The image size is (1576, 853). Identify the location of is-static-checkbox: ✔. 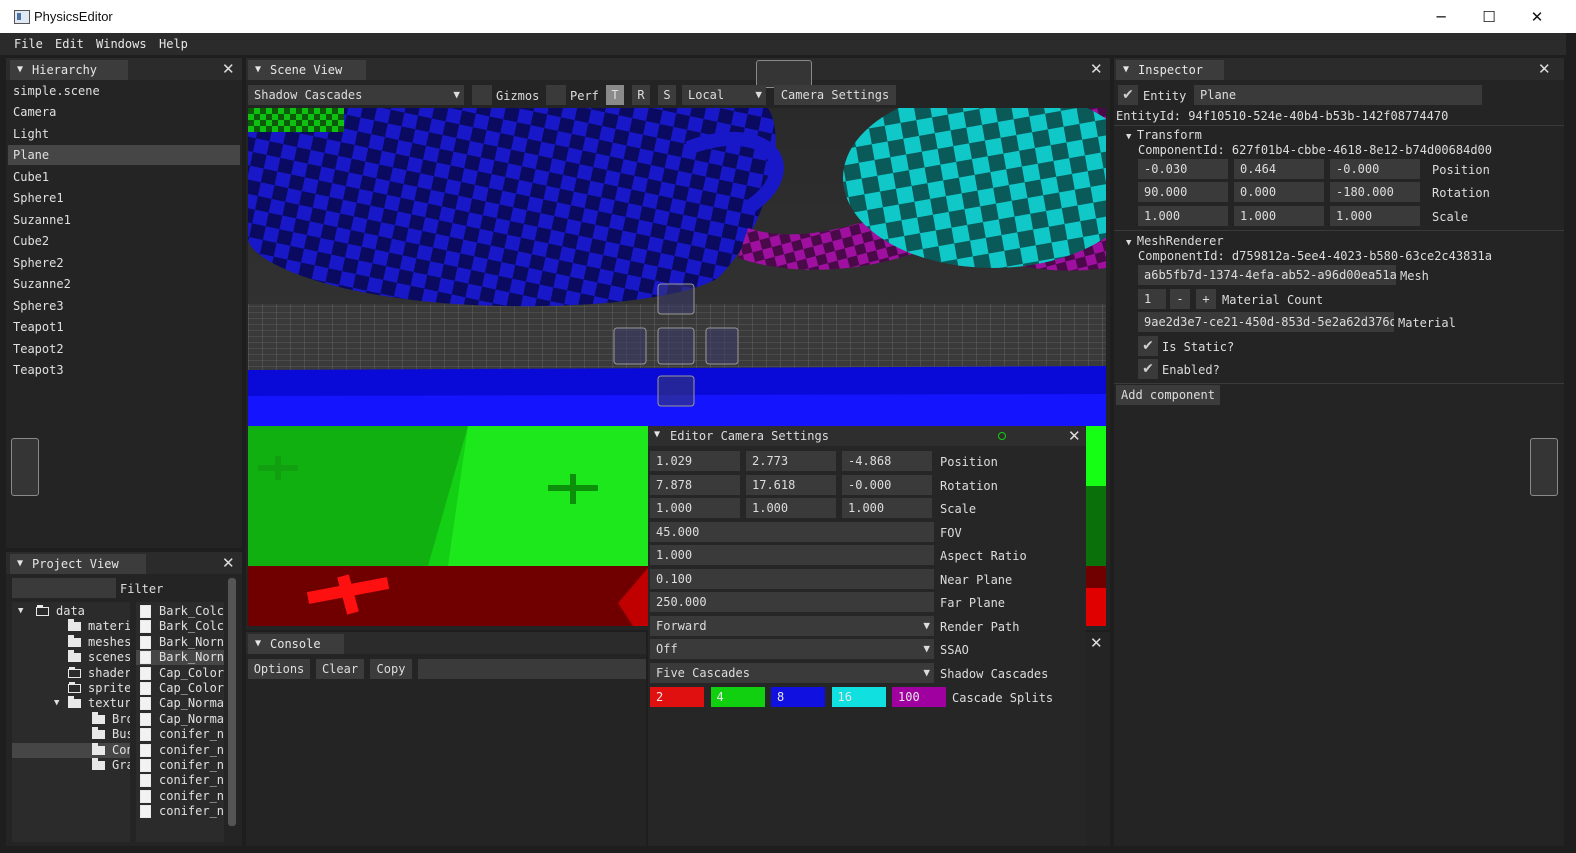
(1148, 346).